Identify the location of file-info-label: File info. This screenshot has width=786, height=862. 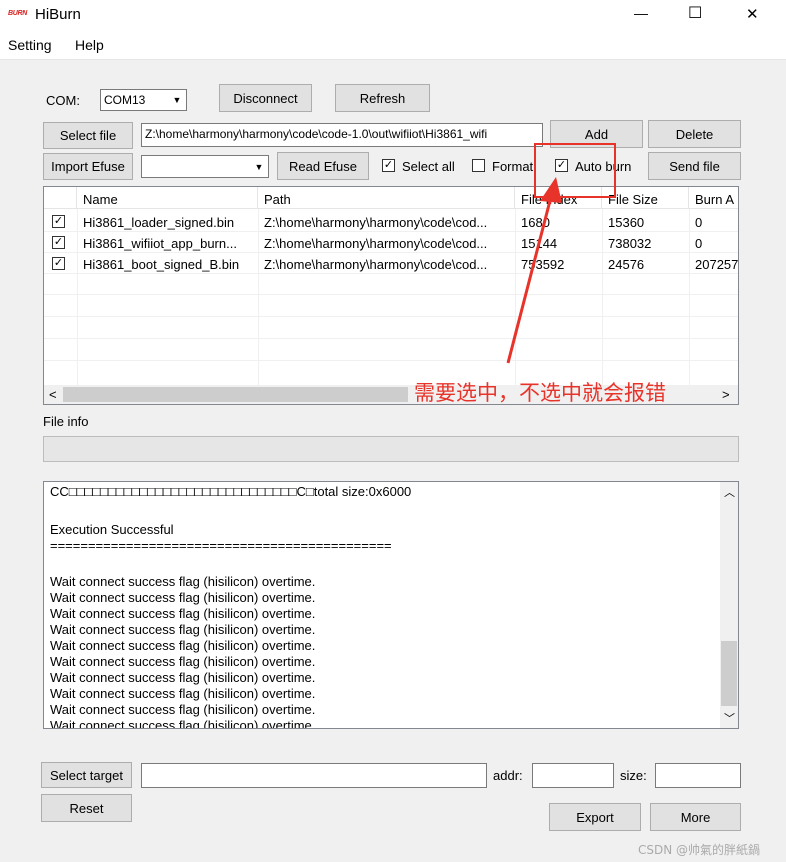
(66, 421).